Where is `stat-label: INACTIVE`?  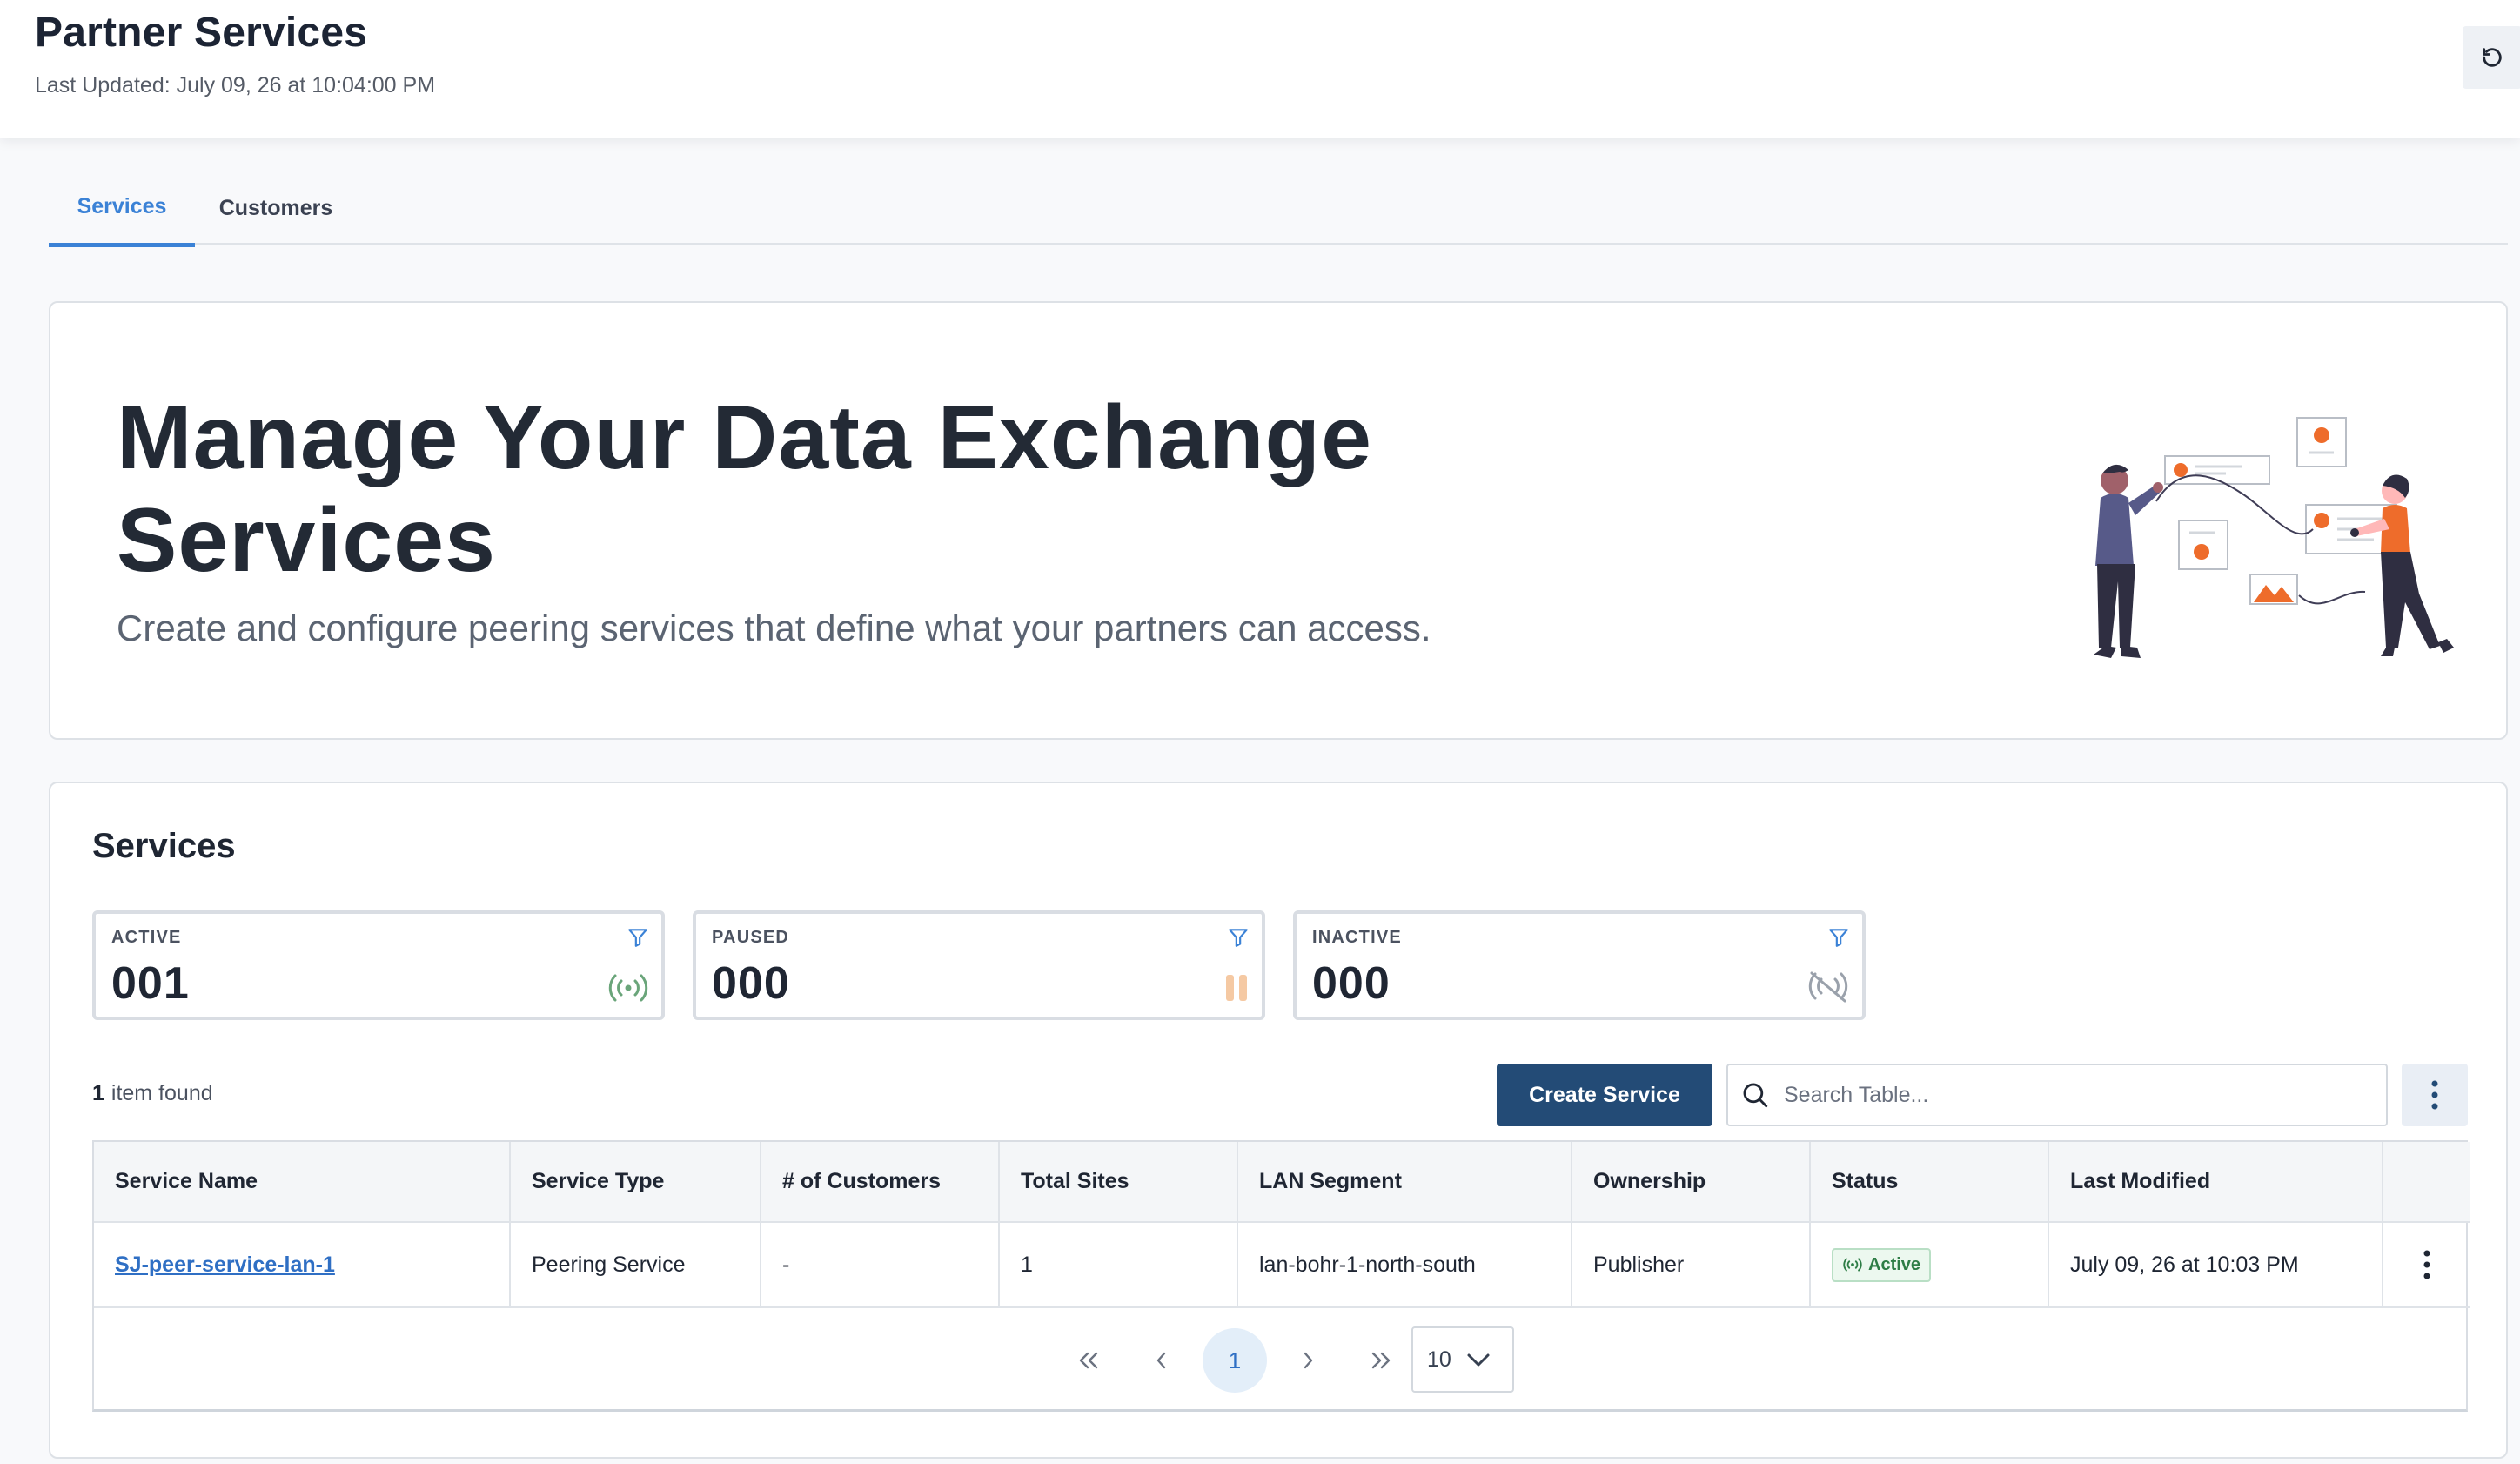 stat-label: INACTIVE is located at coordinates (1357, 938).